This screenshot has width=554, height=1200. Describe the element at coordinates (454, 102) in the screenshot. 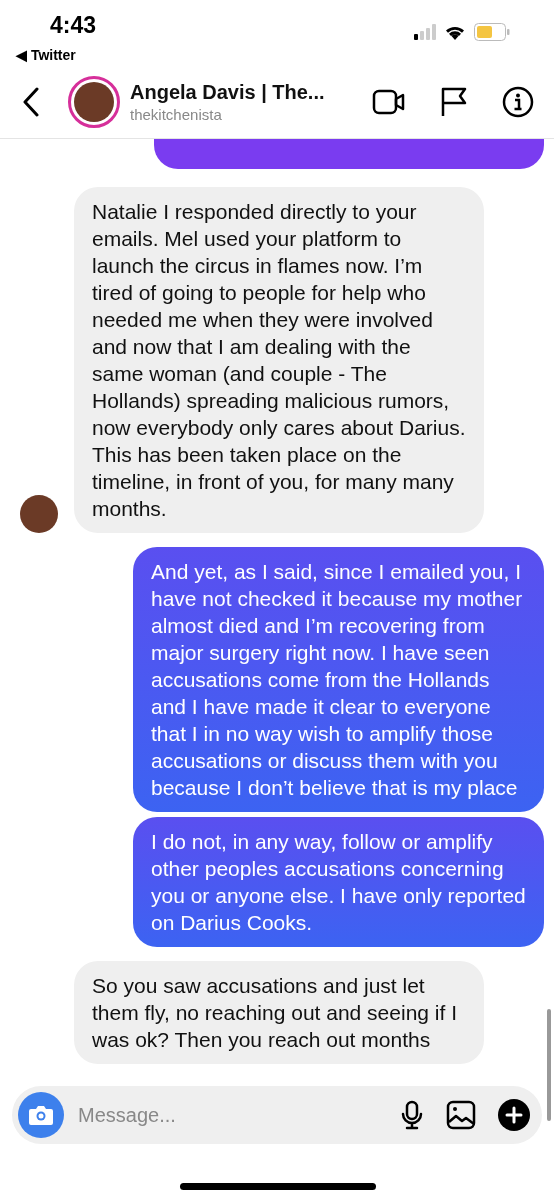

I see `flag-icon` at that location.